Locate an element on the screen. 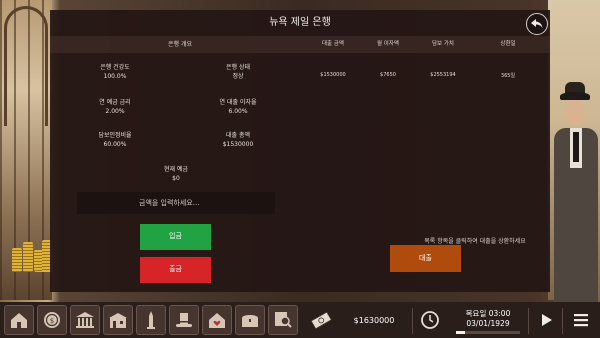  cash-stack-icon is located at coordinates (321, 320).